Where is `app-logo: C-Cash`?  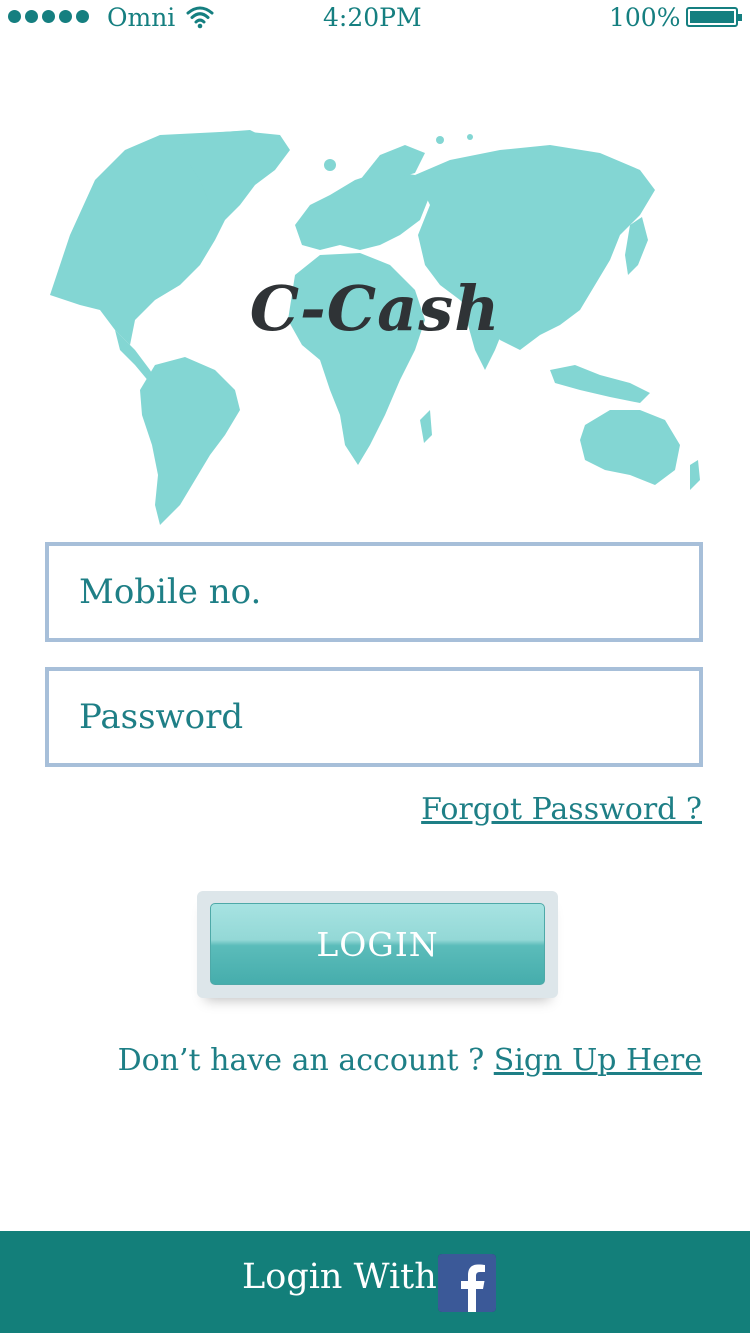 app-logo: C-Cash is located at coordinates (375, 308).